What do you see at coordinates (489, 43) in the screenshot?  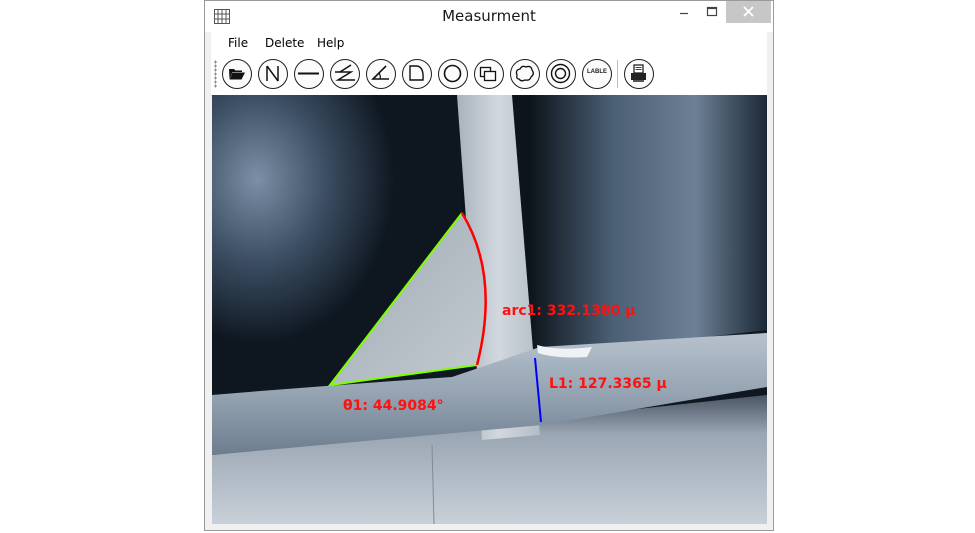 I see `menu-bar: File Delete Help` at bounding box center [489, 43].